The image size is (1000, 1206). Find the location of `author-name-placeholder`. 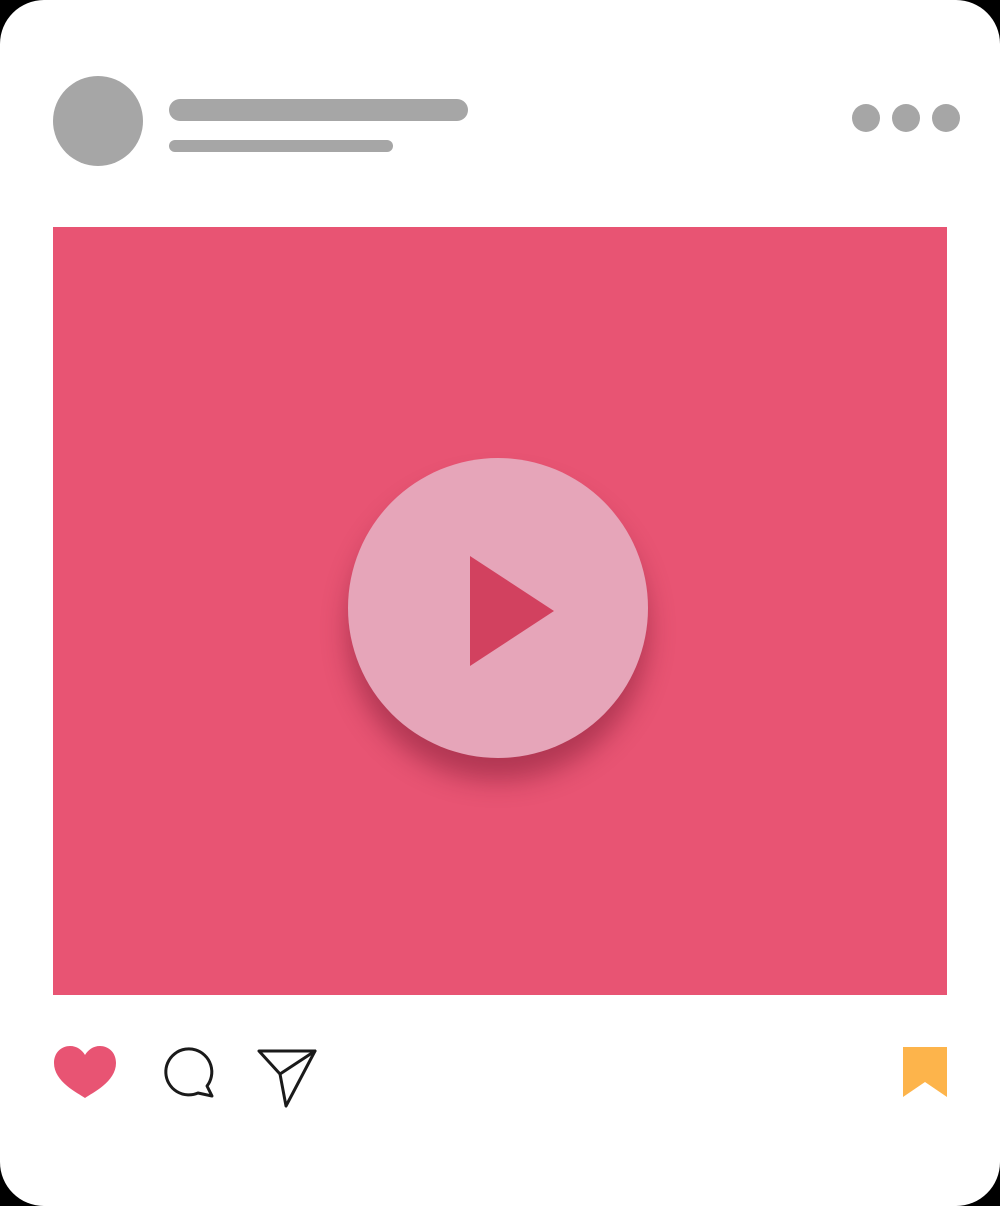

author-name-placeholder is located at coordinates (318, 110).